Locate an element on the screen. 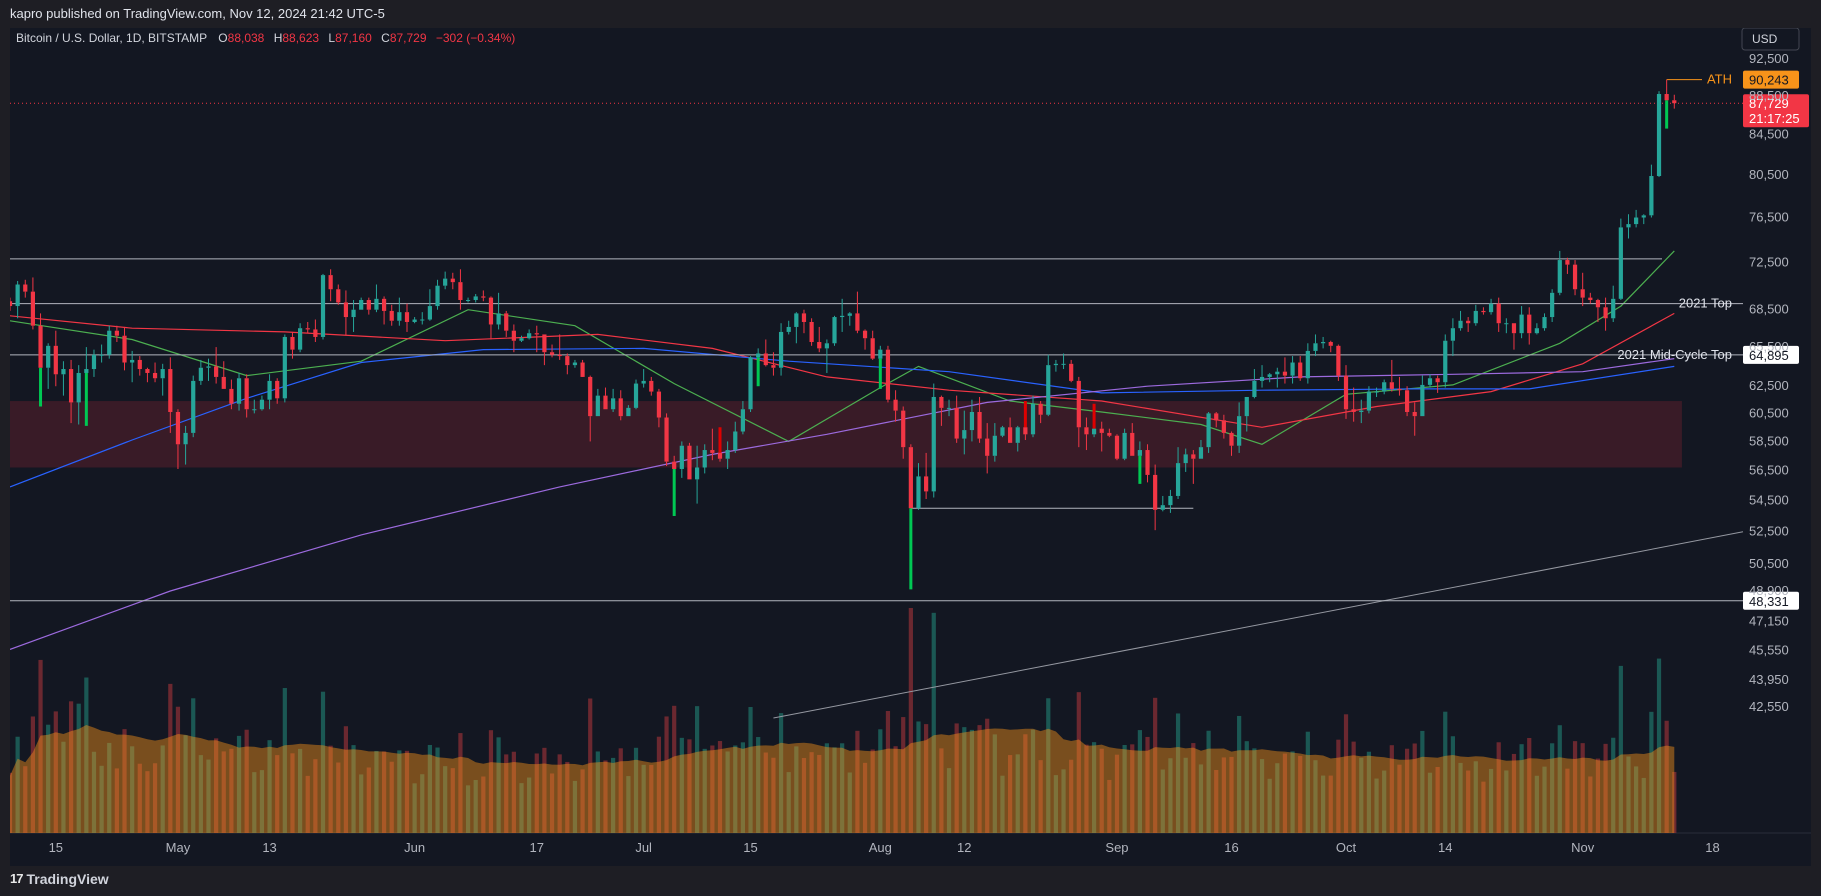  consolidation-zone is located at coordinates (846, 434).